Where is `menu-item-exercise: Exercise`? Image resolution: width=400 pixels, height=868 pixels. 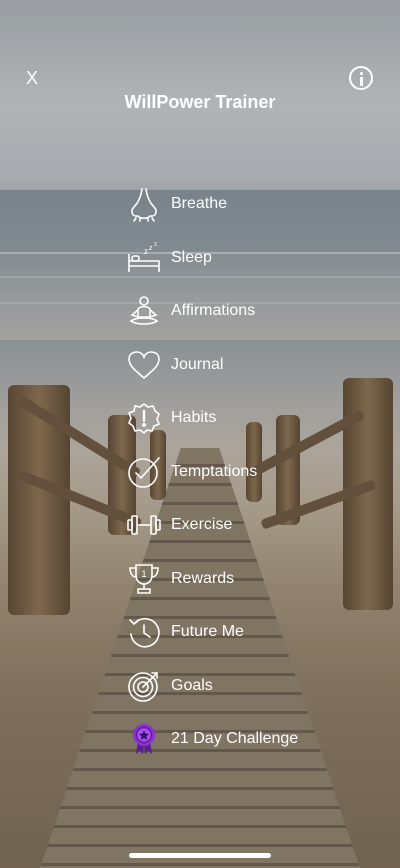
menu-item-exercise: Exercise is located at coordinates (178, 525).